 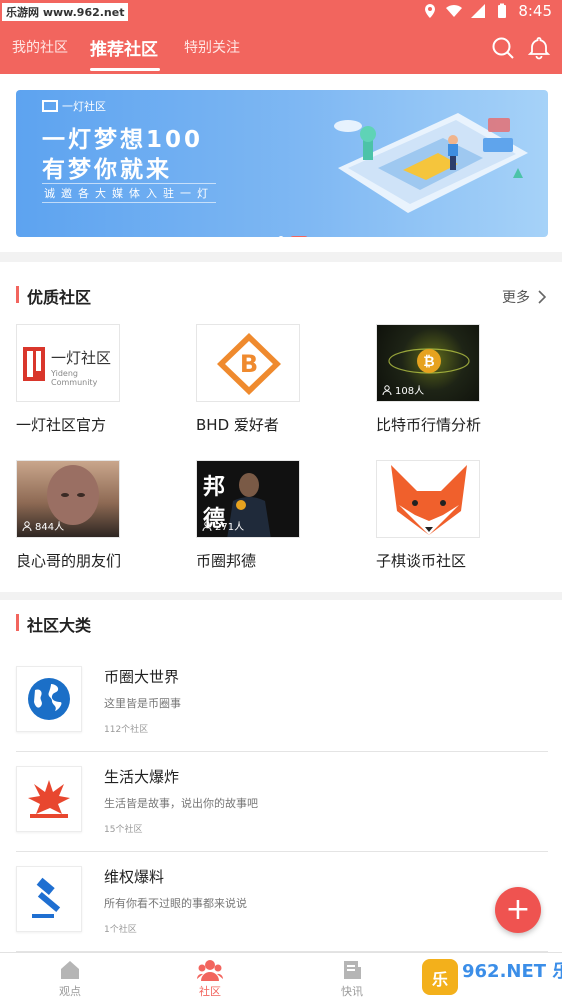 I want to click on category-count: 1个社区, so click(x=120, y=930).